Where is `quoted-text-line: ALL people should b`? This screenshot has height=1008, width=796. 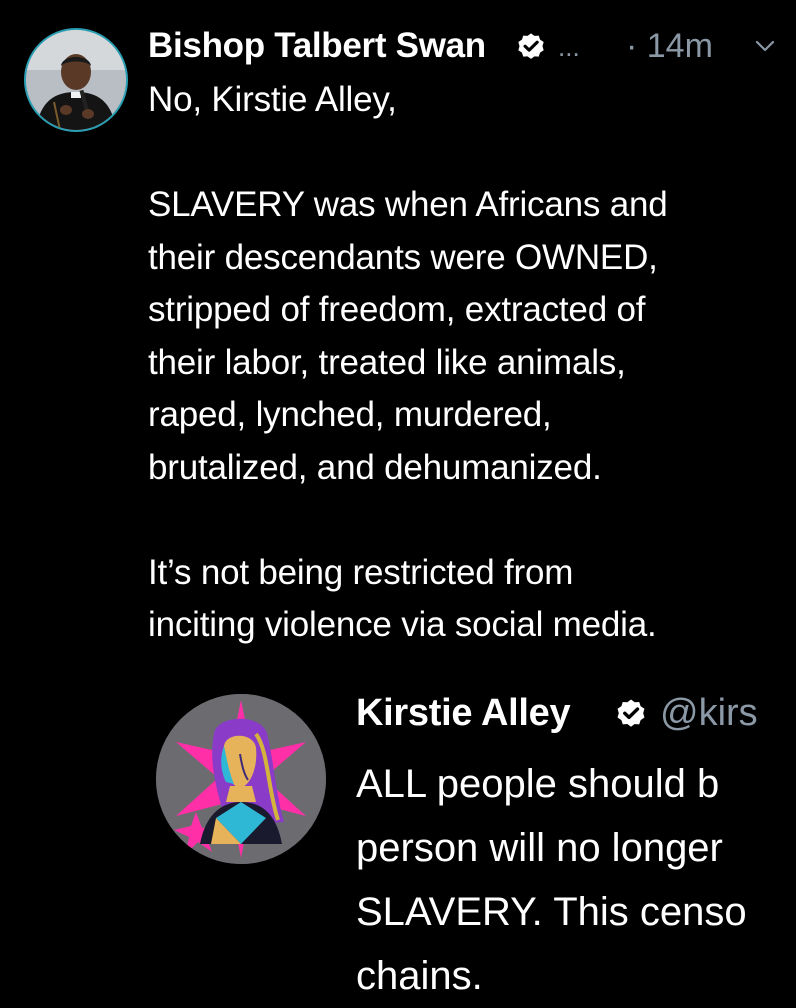
quoted-text-line: ALL people should b is located at coordinates (538, 784).